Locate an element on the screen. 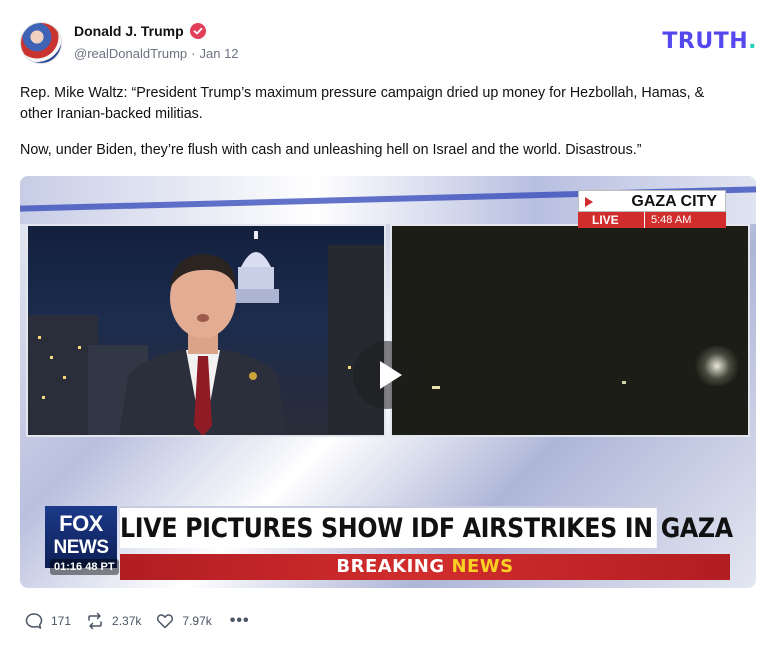 Image resolution: width=777 pixels, height=652 pixels. breaking-news-word: NEWS is located at coordinates (482, 566).